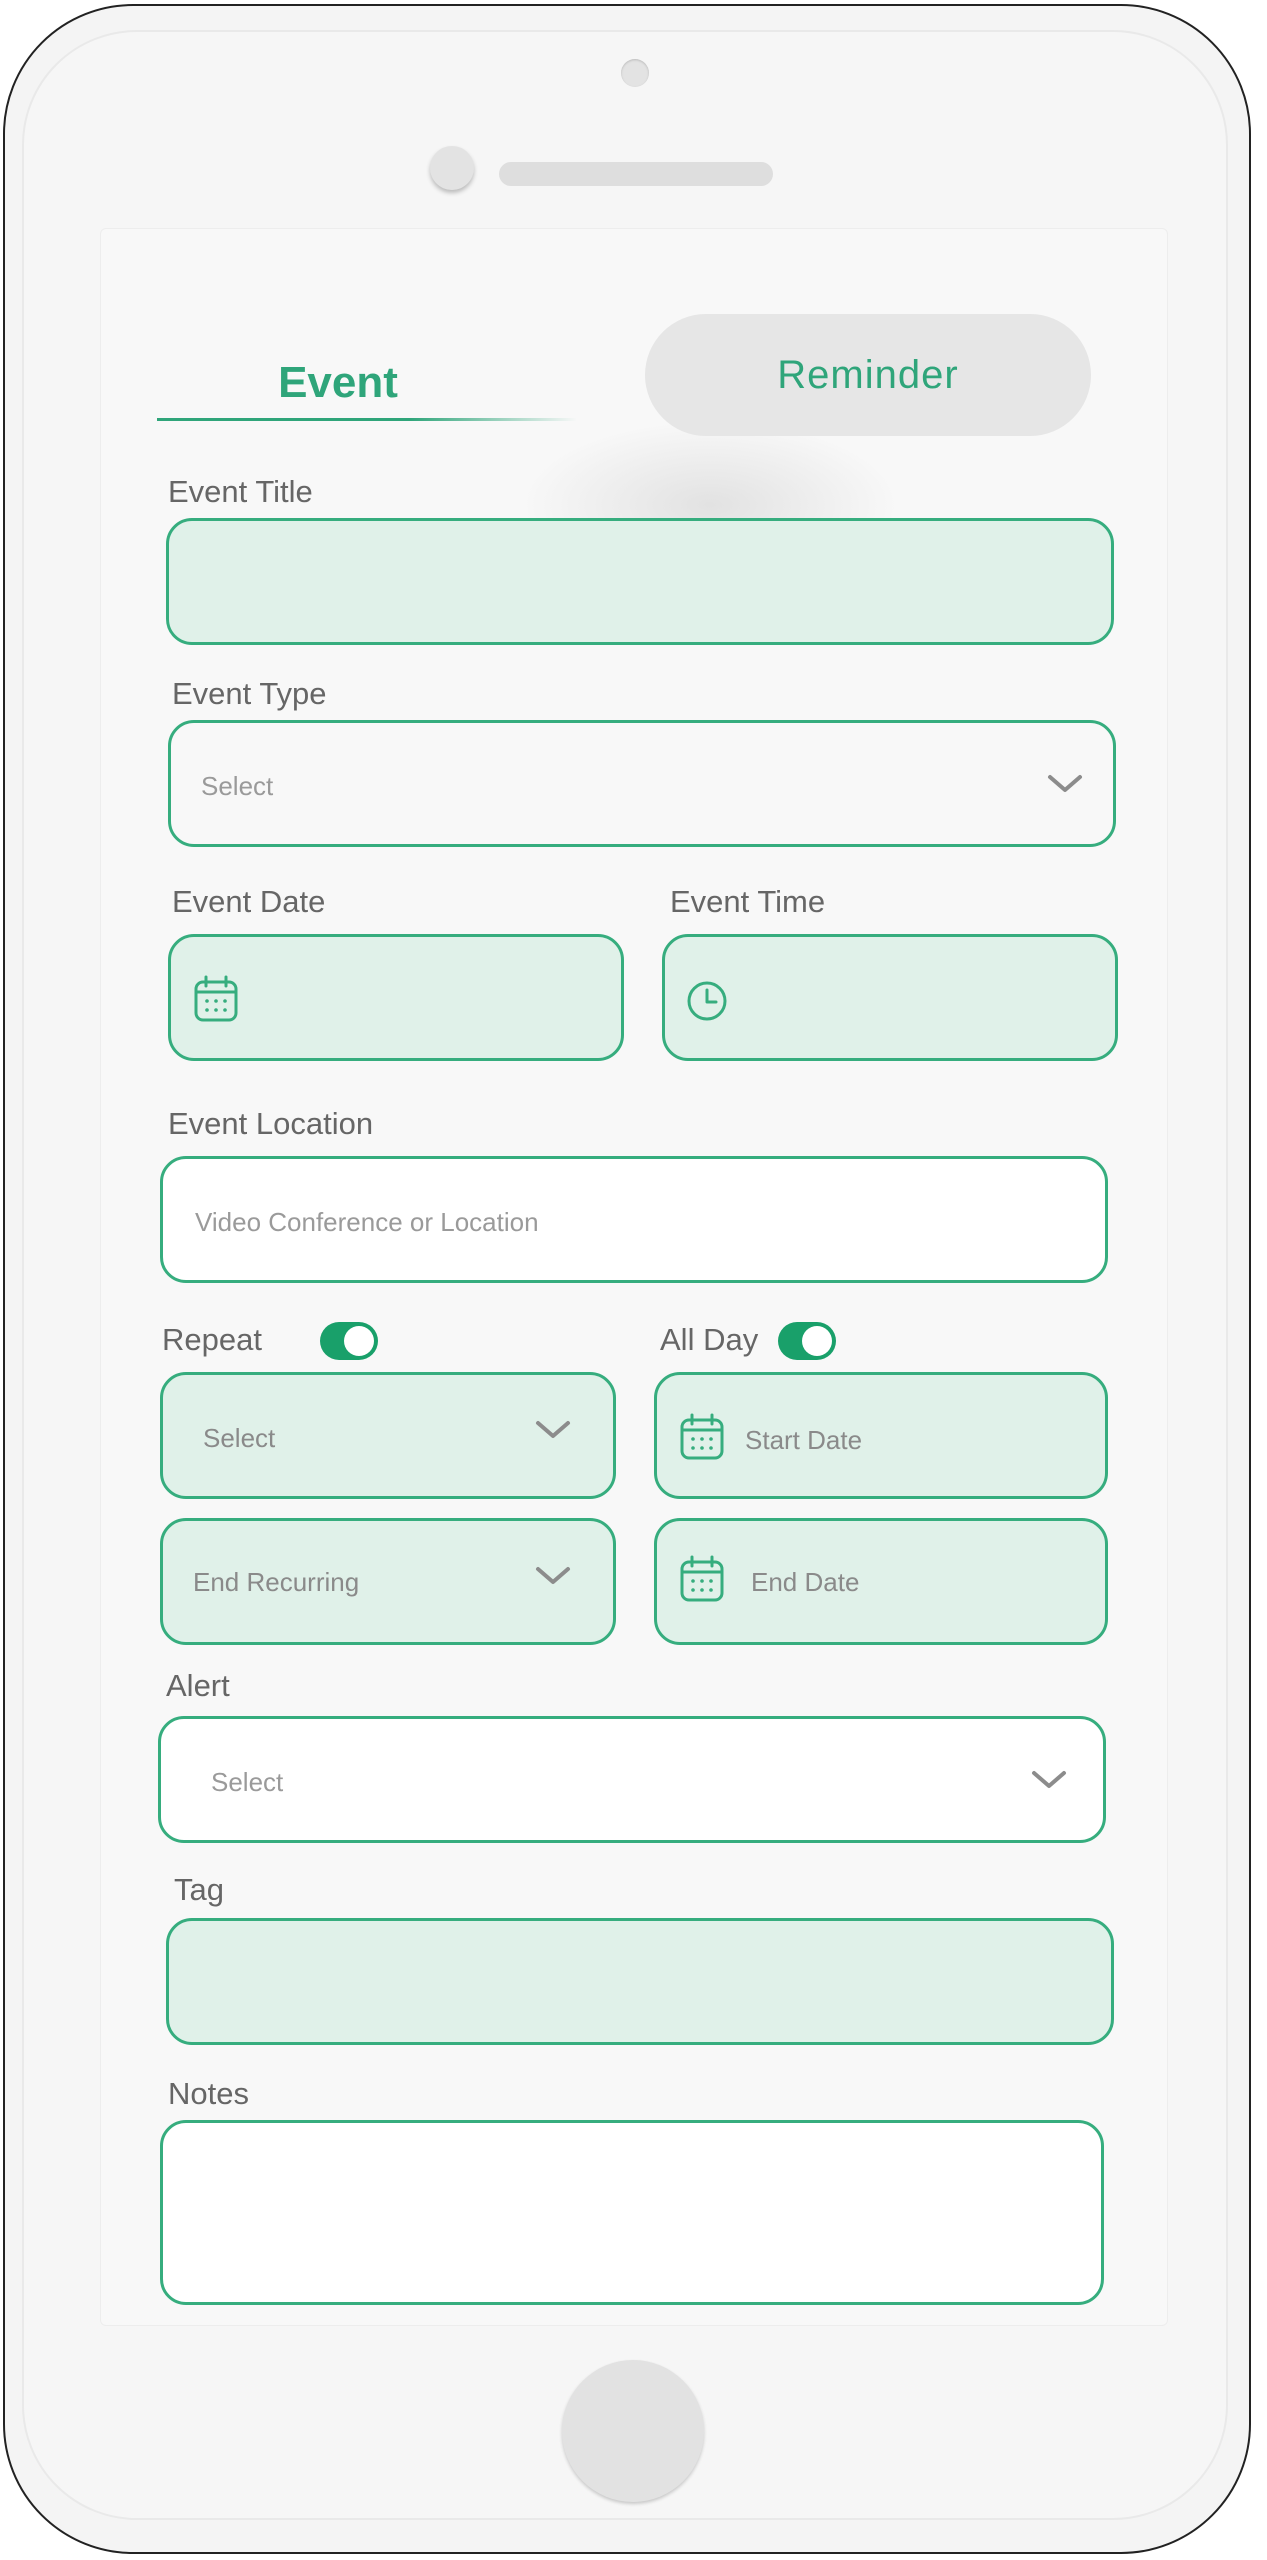 The image size is (1267, 2560). I want to click on start-date-input: Start Date, so click(881, 1435).